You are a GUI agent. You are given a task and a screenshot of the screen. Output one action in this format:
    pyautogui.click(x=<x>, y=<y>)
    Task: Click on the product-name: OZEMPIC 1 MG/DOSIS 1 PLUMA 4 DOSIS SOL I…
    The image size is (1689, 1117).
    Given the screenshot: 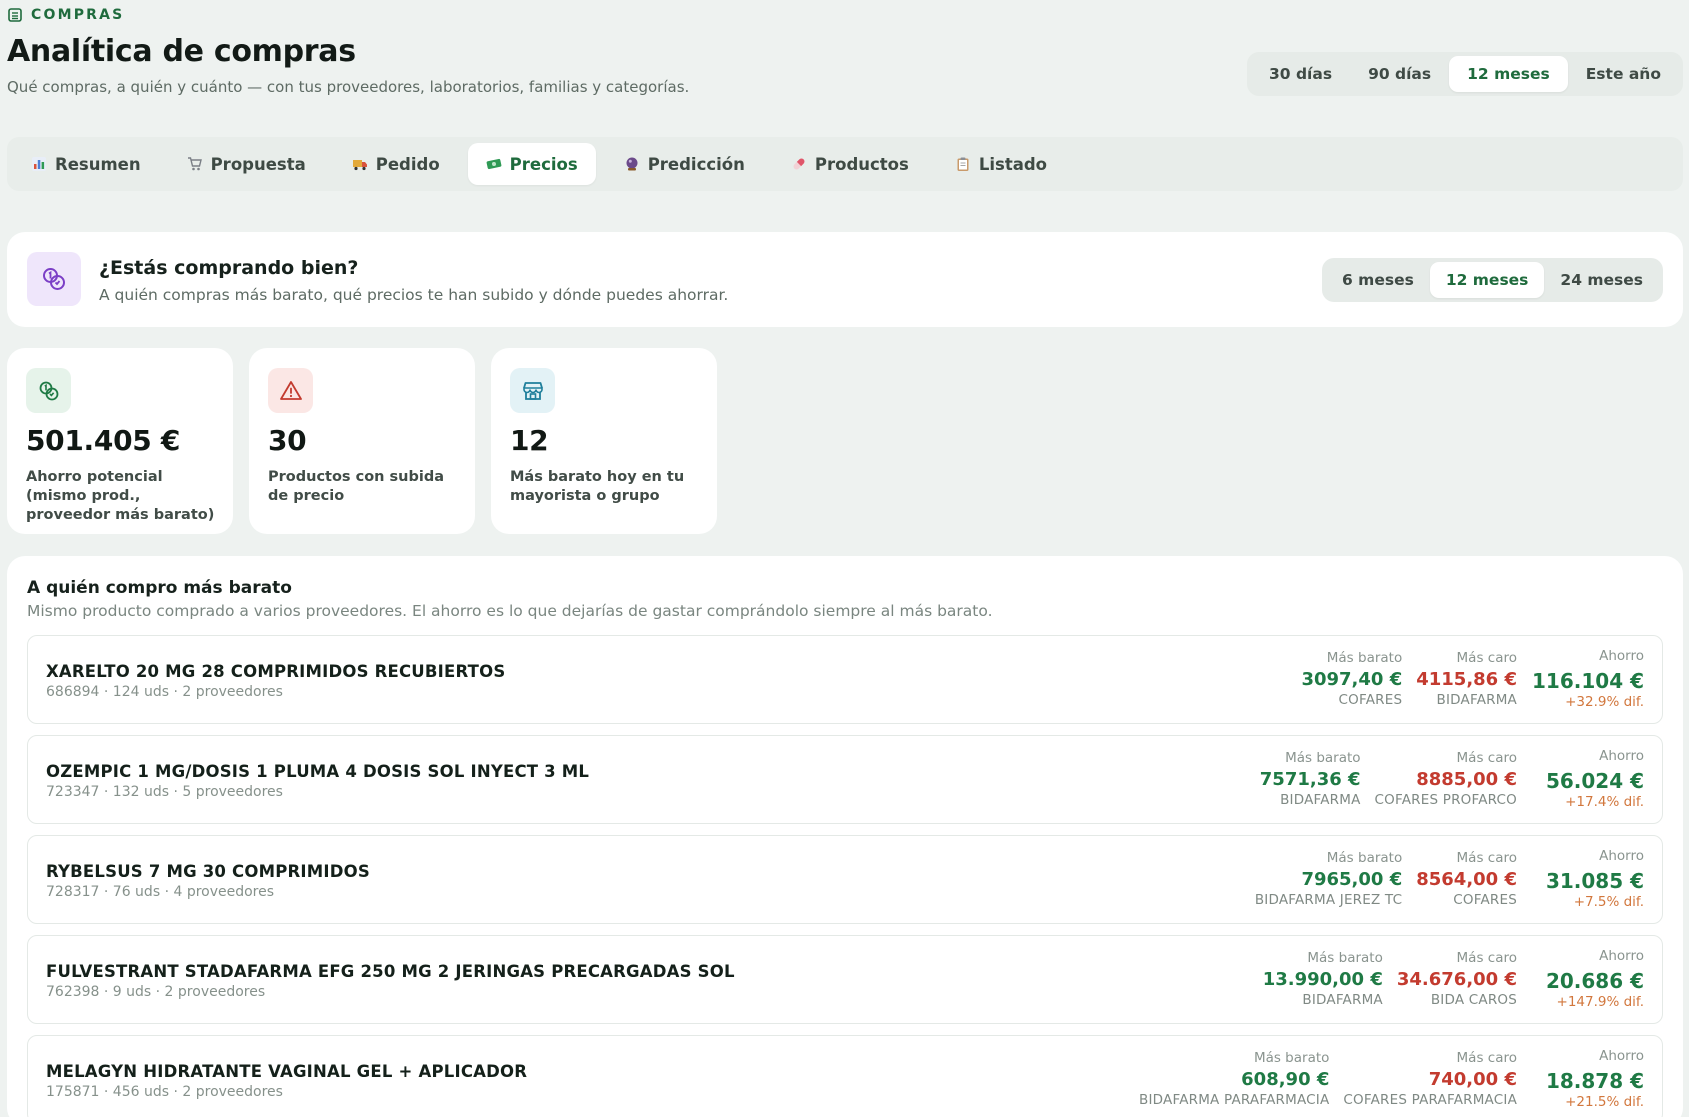 What is the action you would take?
    pyautogui.click(x=318, y=771)
    